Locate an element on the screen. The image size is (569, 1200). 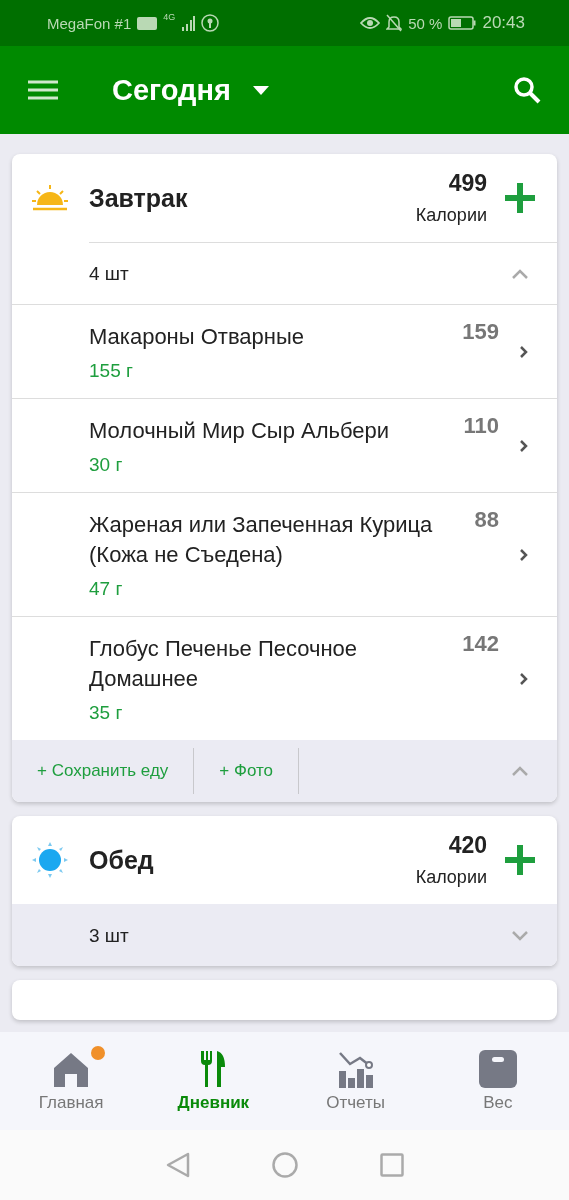
home-icon is located at coordinates (71, 1069).